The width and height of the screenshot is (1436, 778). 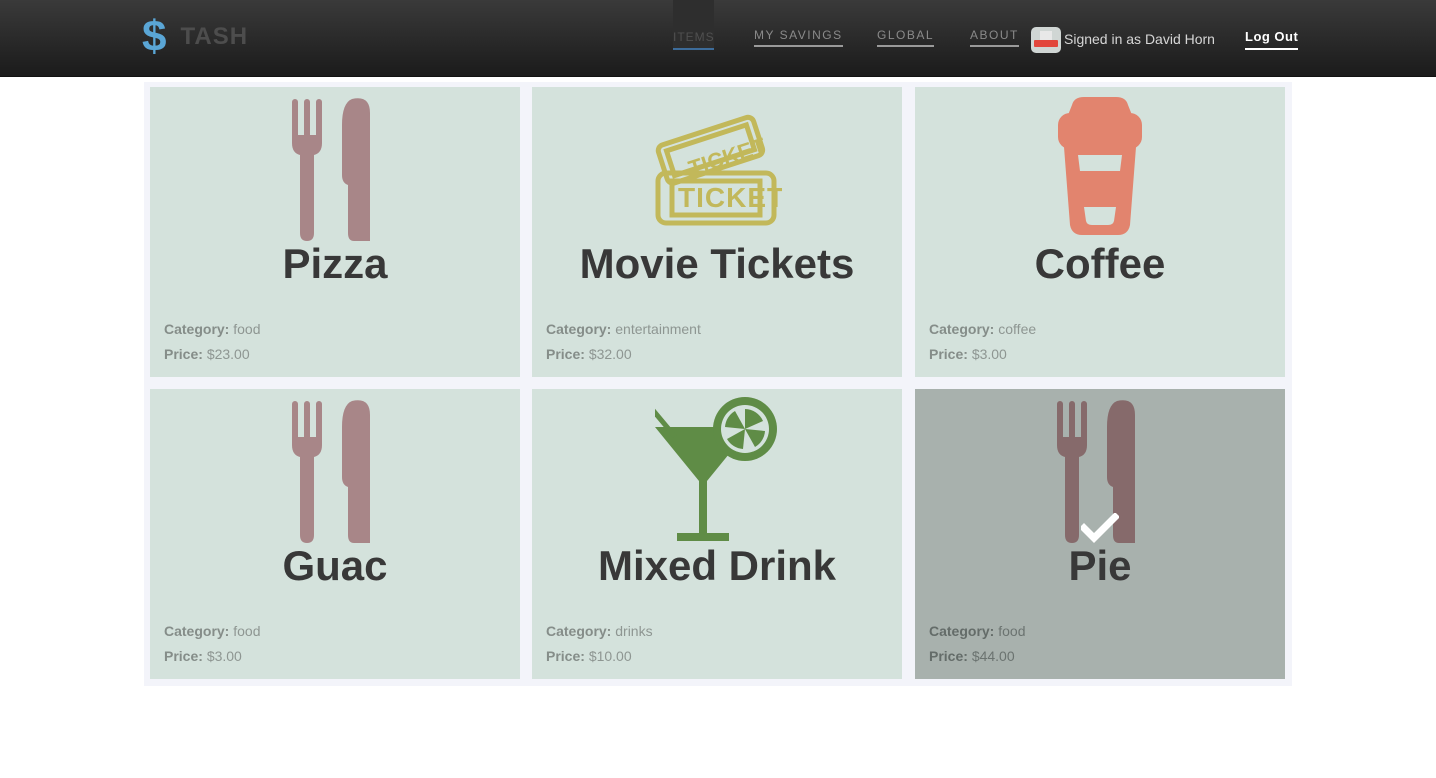 What do you see at coordinates (1272, 39) in the screenshot?
I see `logout-button: Log Out` at bounding box center [1272, 39].